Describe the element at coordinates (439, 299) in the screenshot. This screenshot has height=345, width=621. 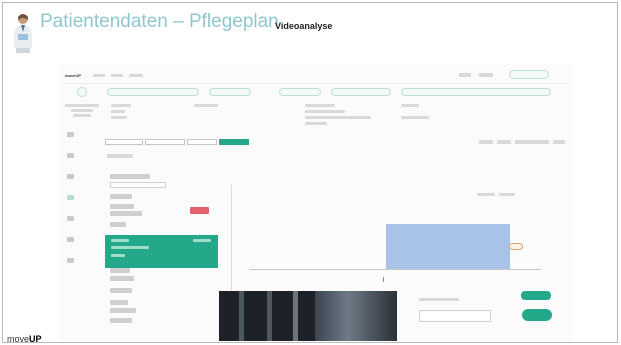
I see `comment-heading` at that location.